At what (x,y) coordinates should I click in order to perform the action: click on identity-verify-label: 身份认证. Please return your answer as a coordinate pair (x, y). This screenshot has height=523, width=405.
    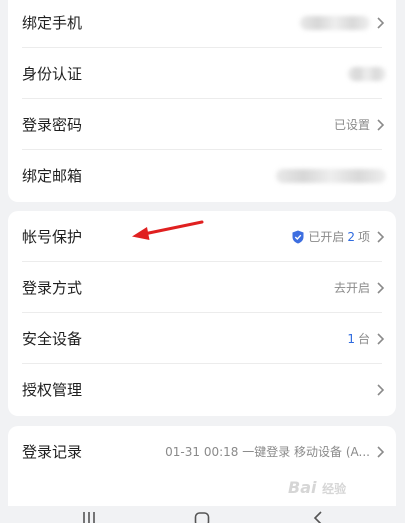
    Looking at the image, I should click on (52, 74).